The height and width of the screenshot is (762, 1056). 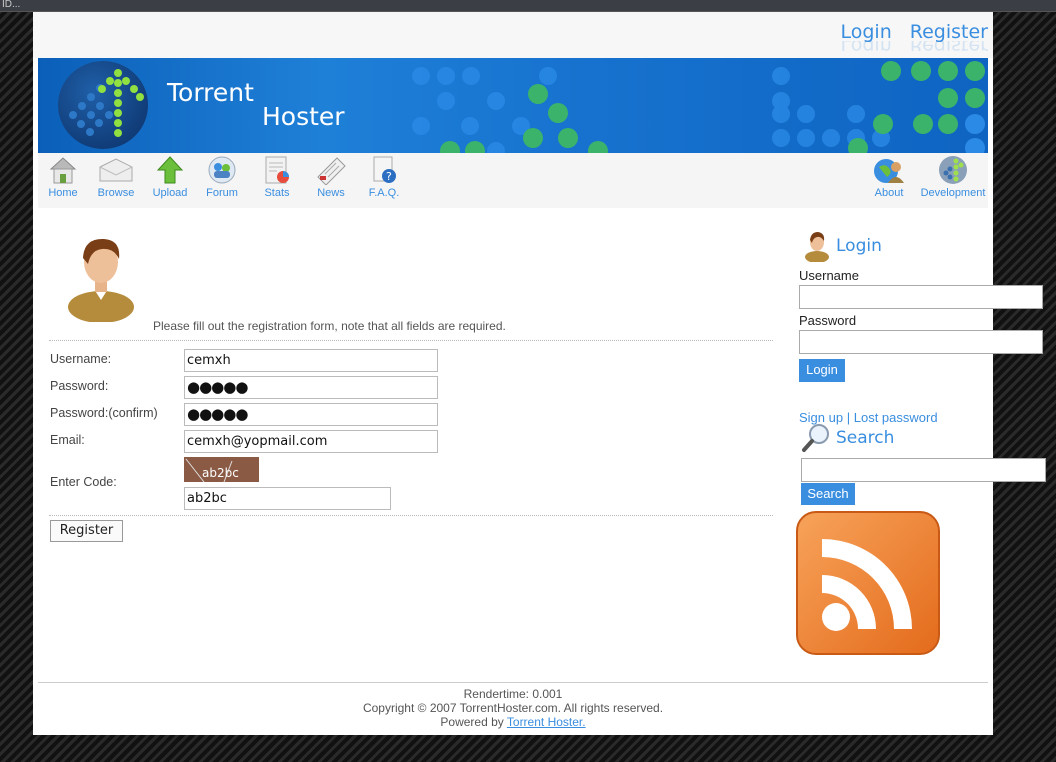 I want to click on nav-news: News, so click(x=331, y=177).